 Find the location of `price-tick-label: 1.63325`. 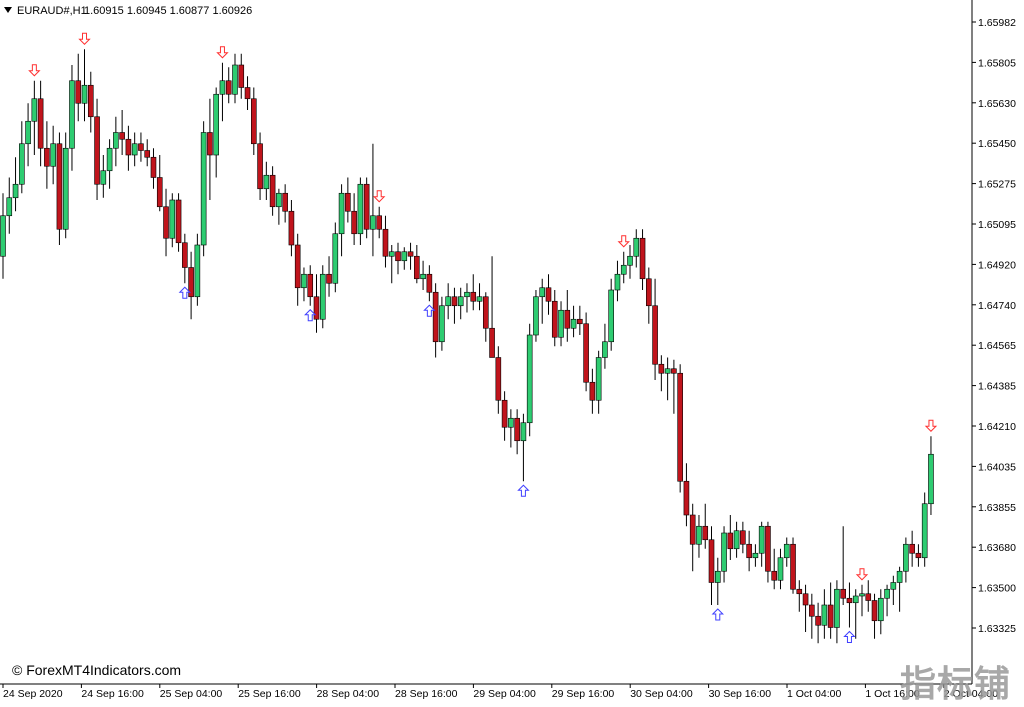

price-tick-label: 1.63325 is located at coordinates (997, 629).